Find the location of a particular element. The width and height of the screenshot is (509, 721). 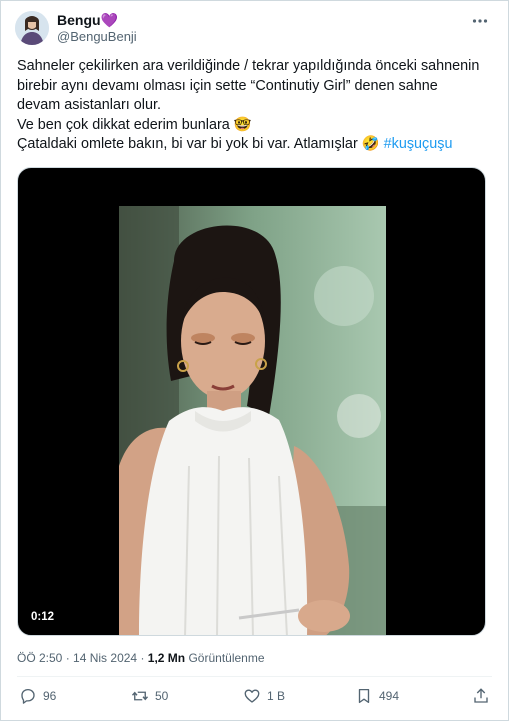

bookmark-button: 494 is located at coordinates (377, 696).